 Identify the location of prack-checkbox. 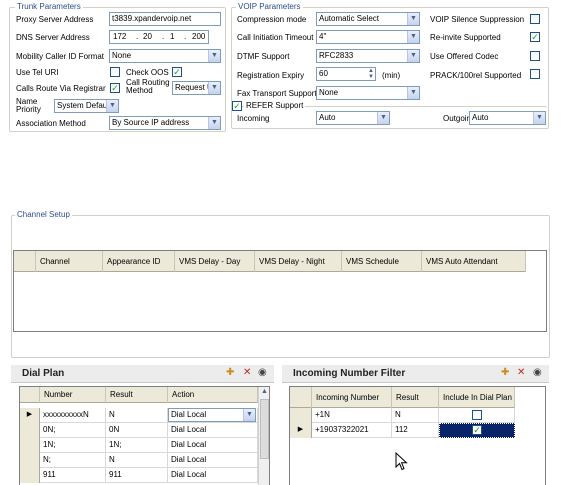
(535, 74).